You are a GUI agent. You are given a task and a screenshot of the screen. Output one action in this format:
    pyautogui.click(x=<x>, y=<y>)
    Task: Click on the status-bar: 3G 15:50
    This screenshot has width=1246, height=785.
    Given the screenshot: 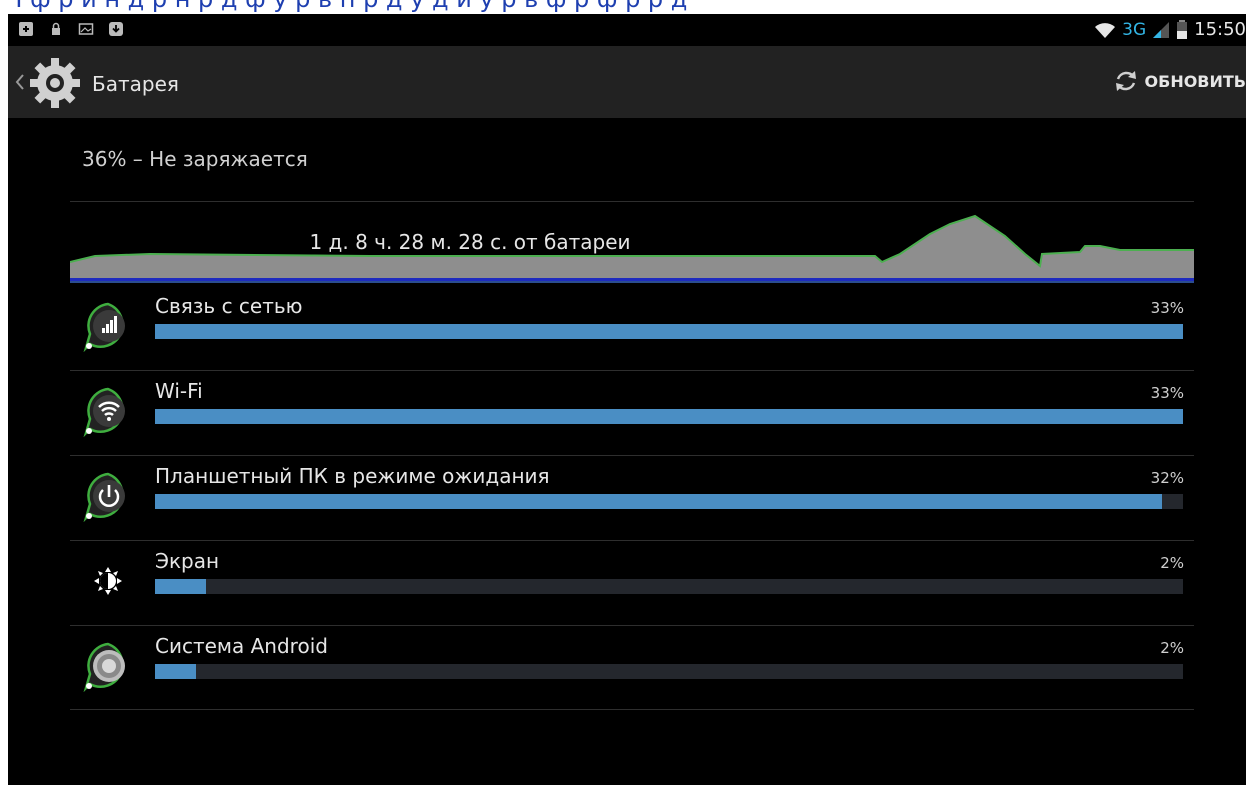 What is the action you would take?
    pyautogui.click(x=627, y=30)
    